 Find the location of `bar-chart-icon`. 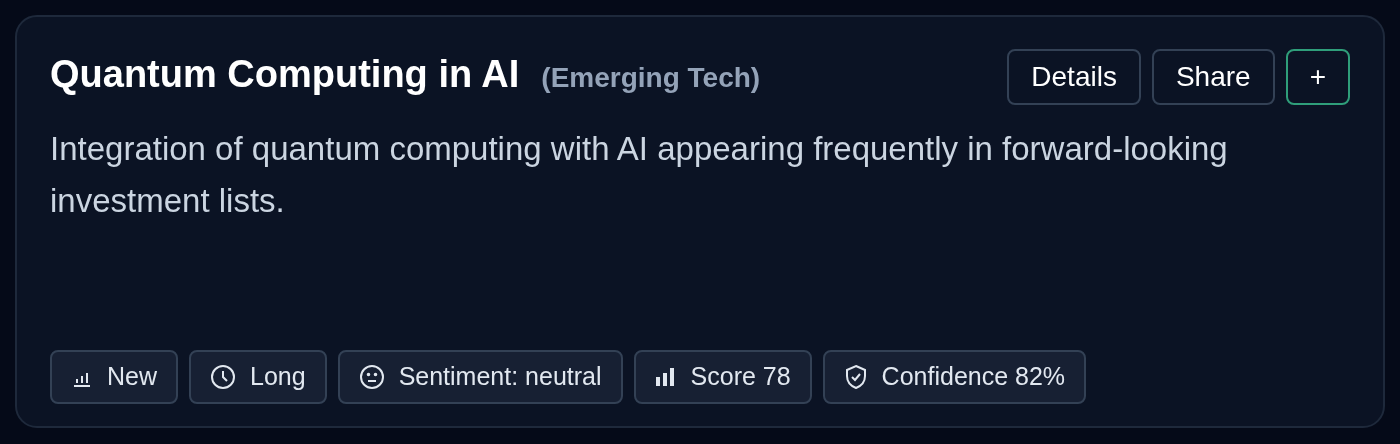

bar-chart-icon is located at coordinates (665, 377).